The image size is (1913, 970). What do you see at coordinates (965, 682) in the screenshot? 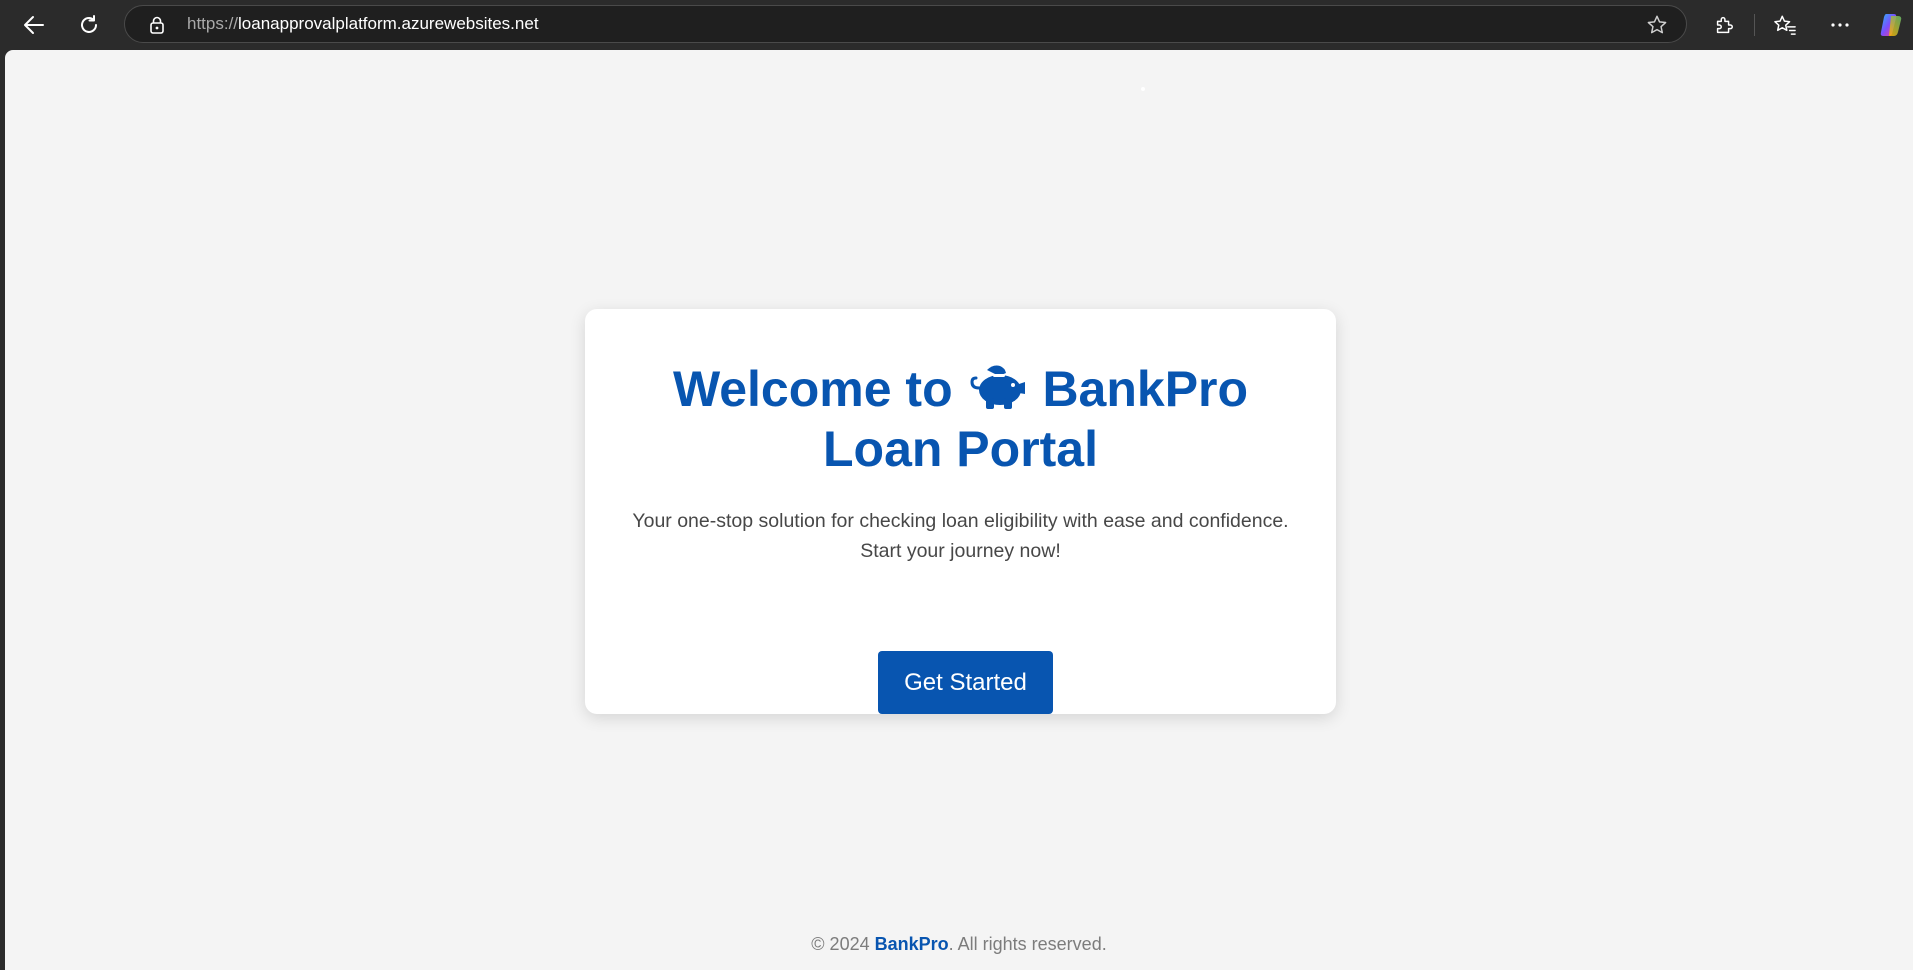
I see `get-started-button: Get Started` at bounding box center [965, 682].